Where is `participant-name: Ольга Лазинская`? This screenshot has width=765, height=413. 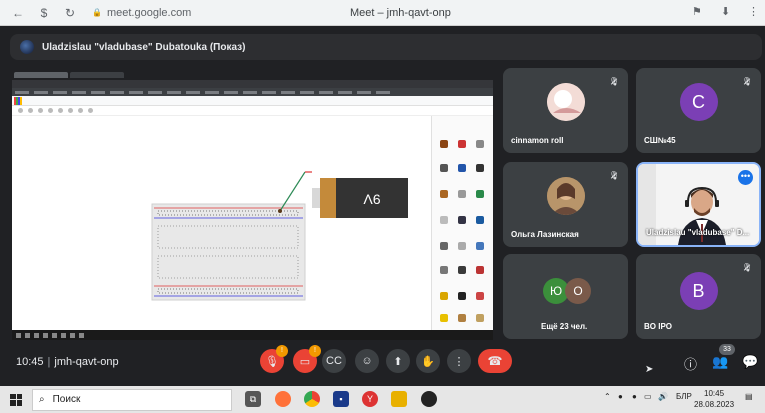
participant-name: Ольга Лазинская is located at coordinates (545, 234).